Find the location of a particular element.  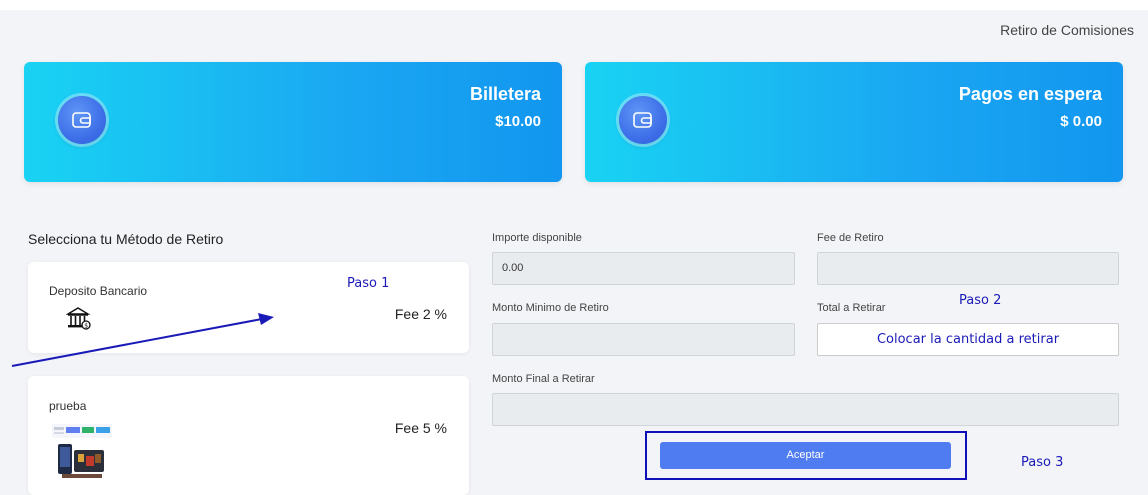

step1-arrow-head-icon is located at coordinates (266, 319).